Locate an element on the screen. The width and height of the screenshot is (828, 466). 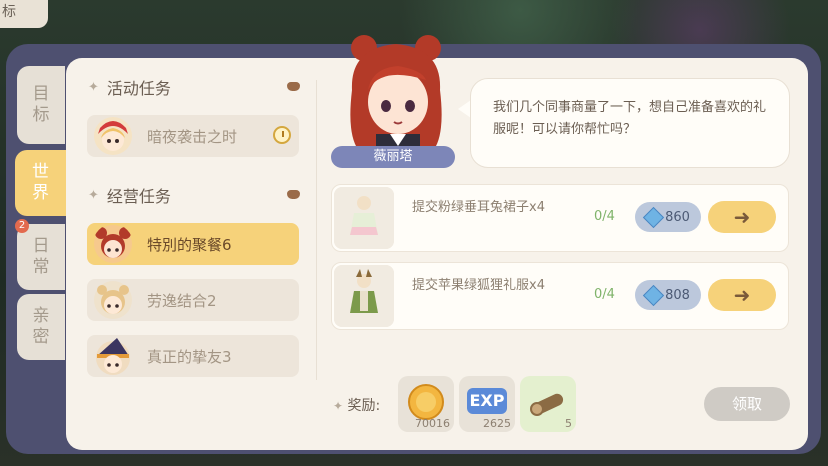
gem-price: 860 is located at coordinates (668, 217).